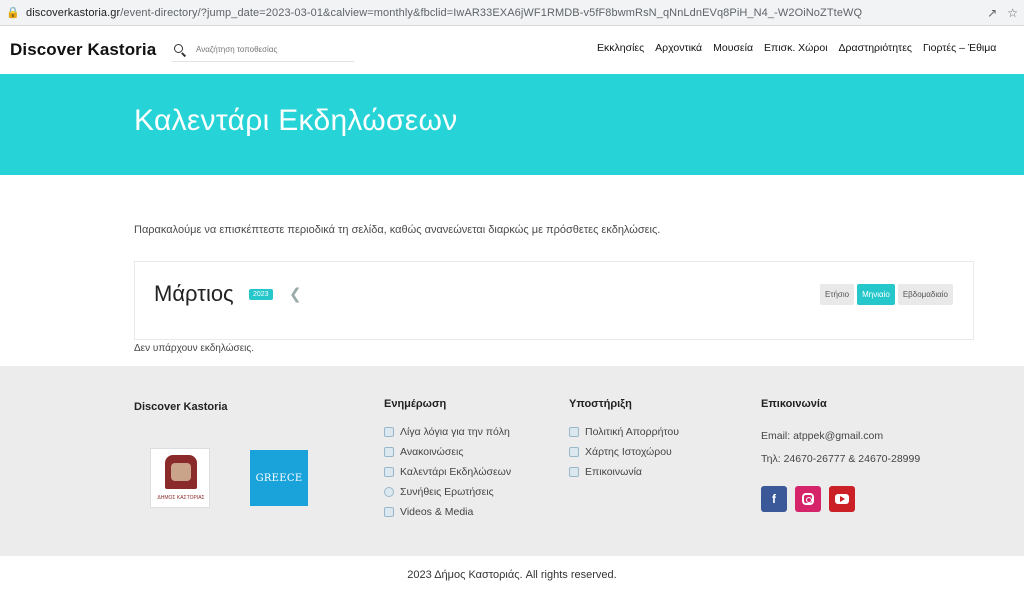 The height and width of the screenshot is (597, 1024). Describe the element at coordinates (620, 48) in the screenshot. I see `nav-item-churches: Εκκλησίες` at that location.